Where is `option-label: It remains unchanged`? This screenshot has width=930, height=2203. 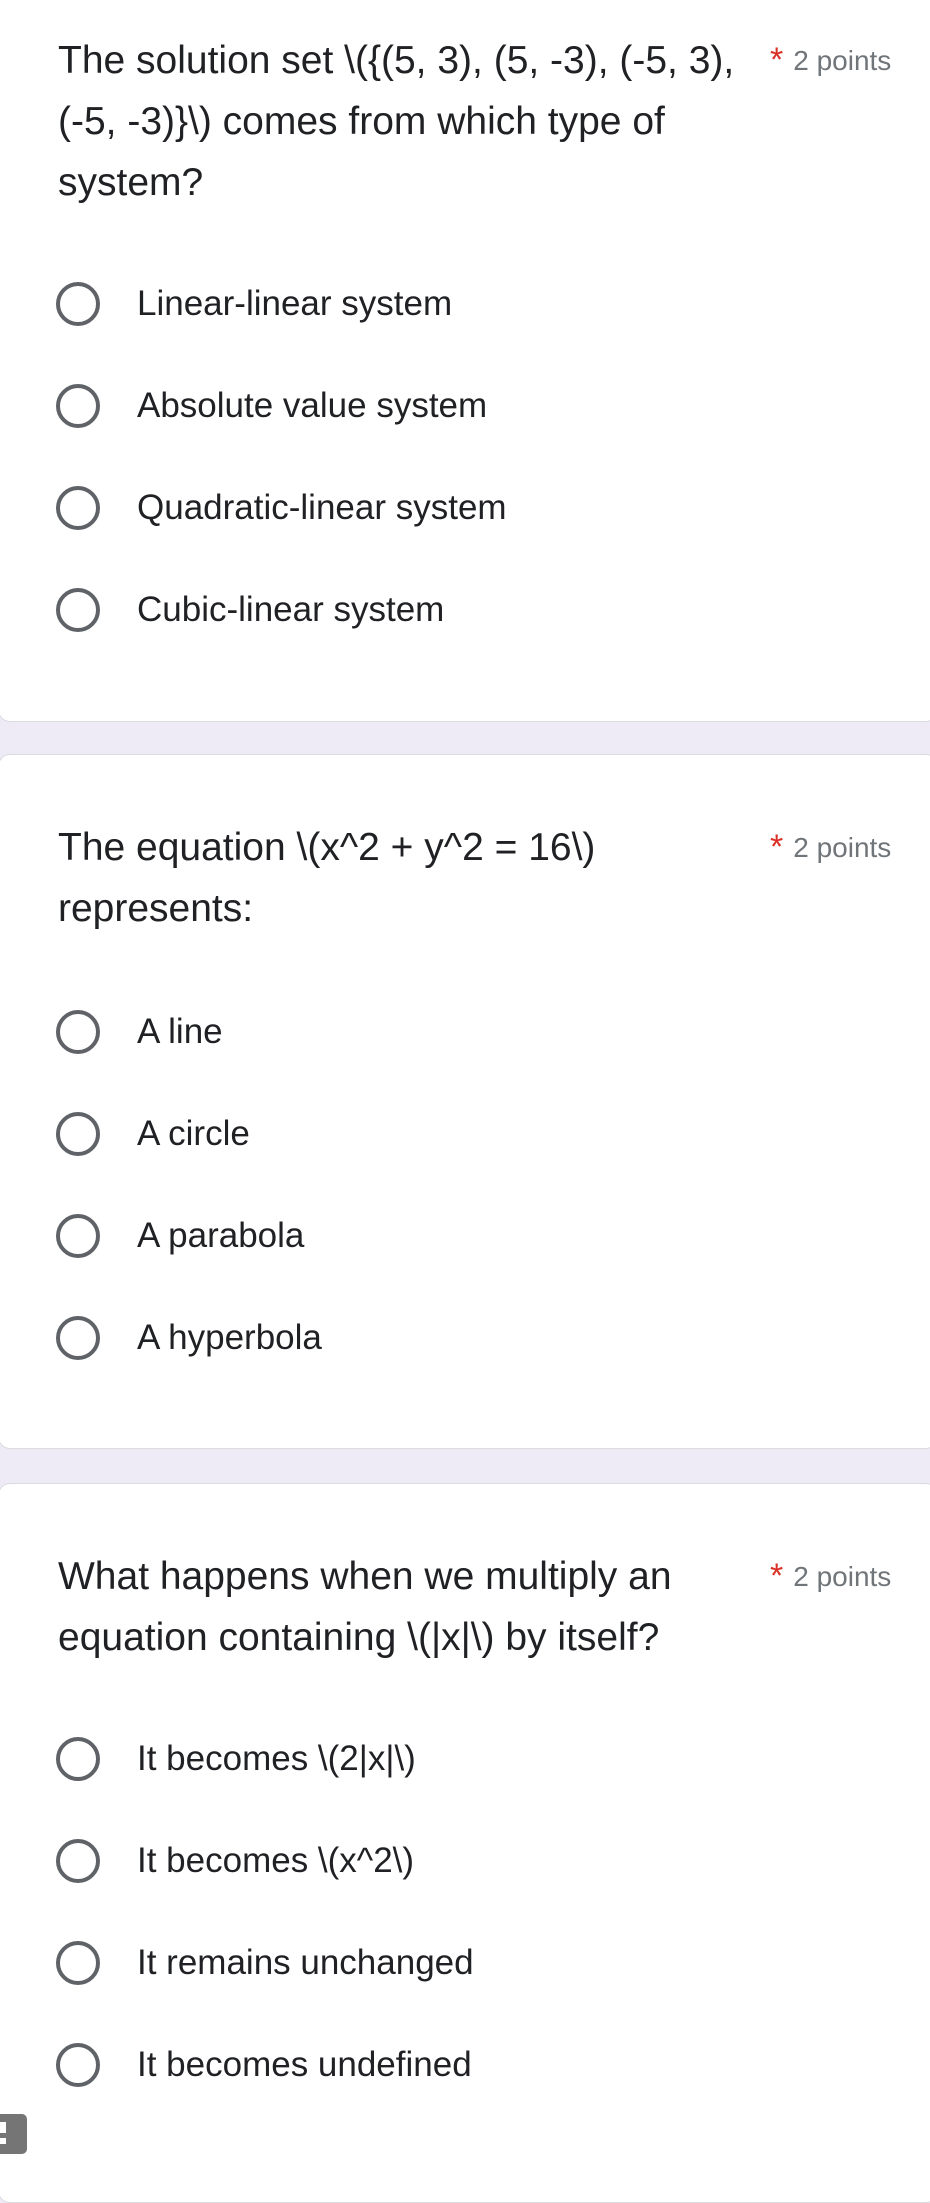
option-label: It remains unchanged is located at coordinates (305, 1962).